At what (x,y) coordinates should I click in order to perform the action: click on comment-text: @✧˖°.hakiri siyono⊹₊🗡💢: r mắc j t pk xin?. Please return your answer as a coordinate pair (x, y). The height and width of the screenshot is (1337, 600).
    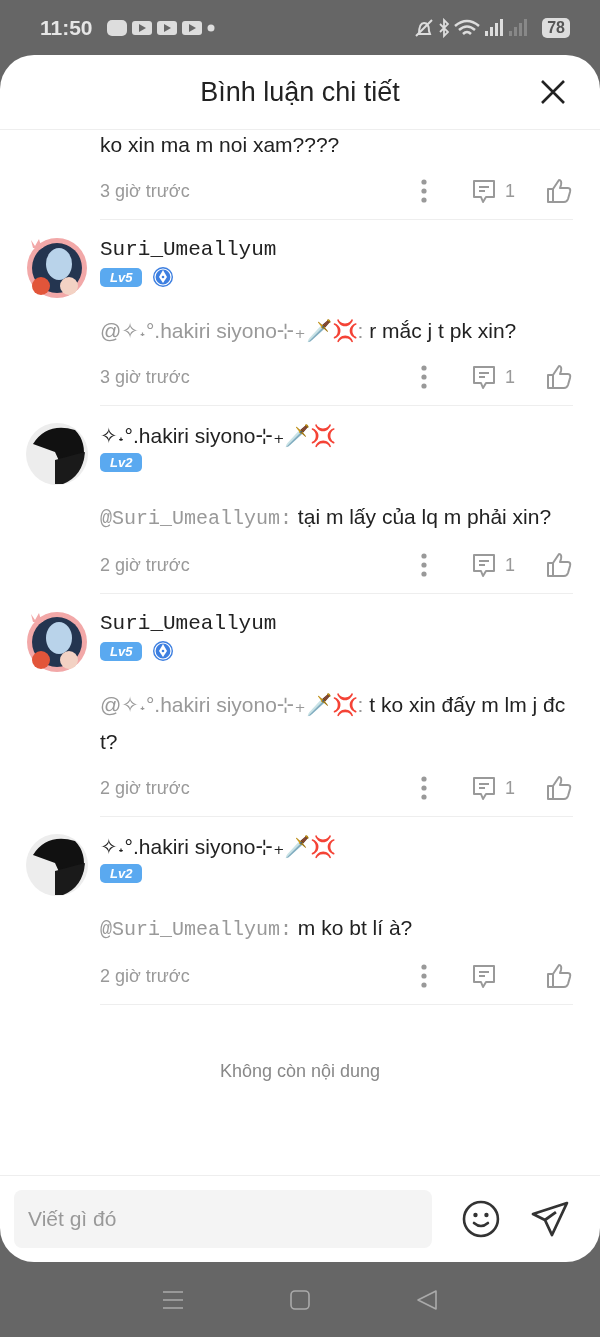
    Looking at the image, I should click on (309, 331).